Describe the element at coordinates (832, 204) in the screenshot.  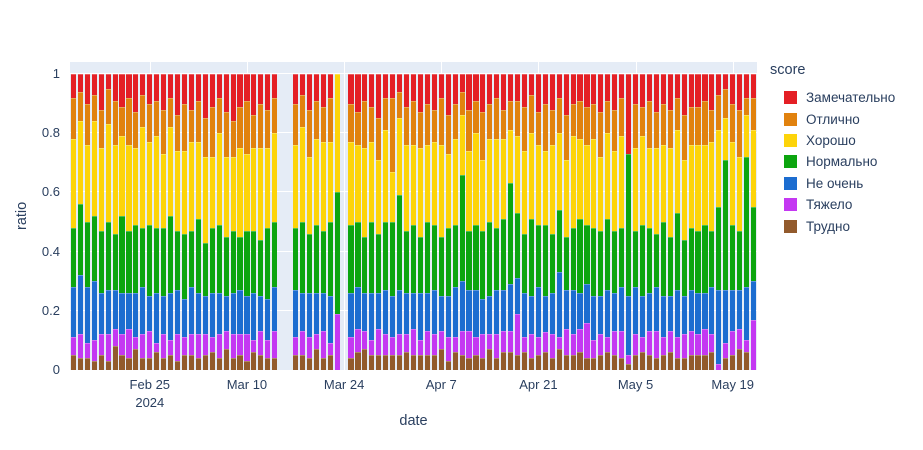
I see `legend-item: Тяжело` at that location.